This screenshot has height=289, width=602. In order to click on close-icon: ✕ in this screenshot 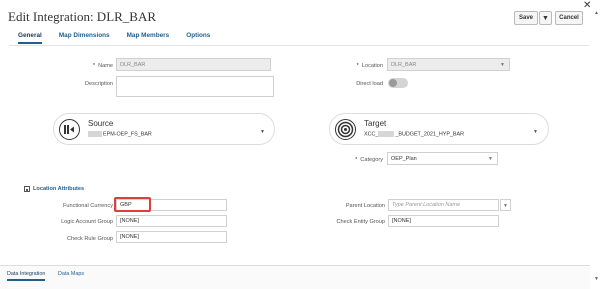, I will do `click(587, 6)`.